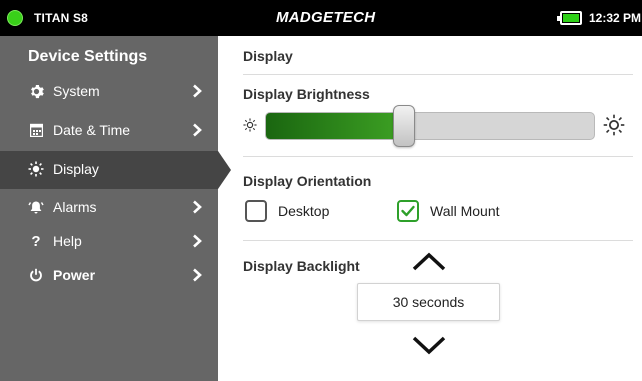 This screenshot has width=642, height=381. I want to click on sidebar-item-power: Power, so click(109, 276).